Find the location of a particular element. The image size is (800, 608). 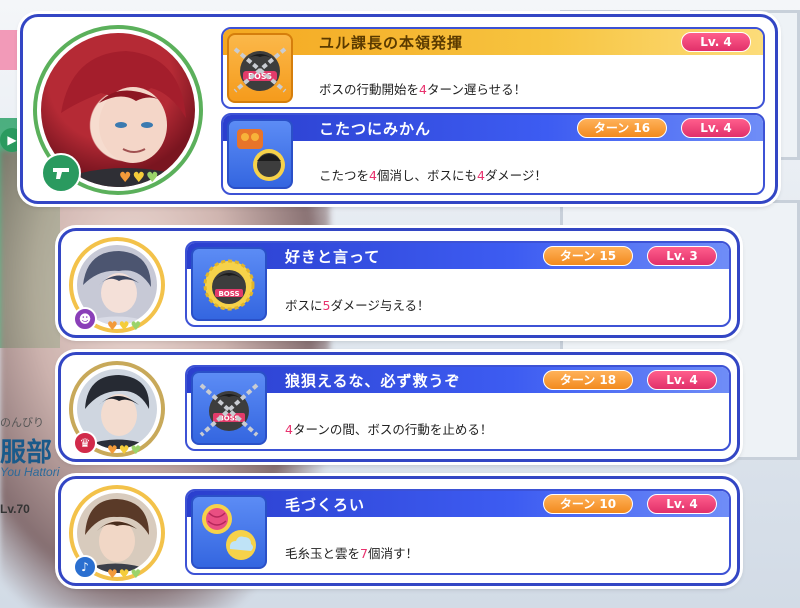

background-english-name: You Hattori is located at coordinates (30, 472).